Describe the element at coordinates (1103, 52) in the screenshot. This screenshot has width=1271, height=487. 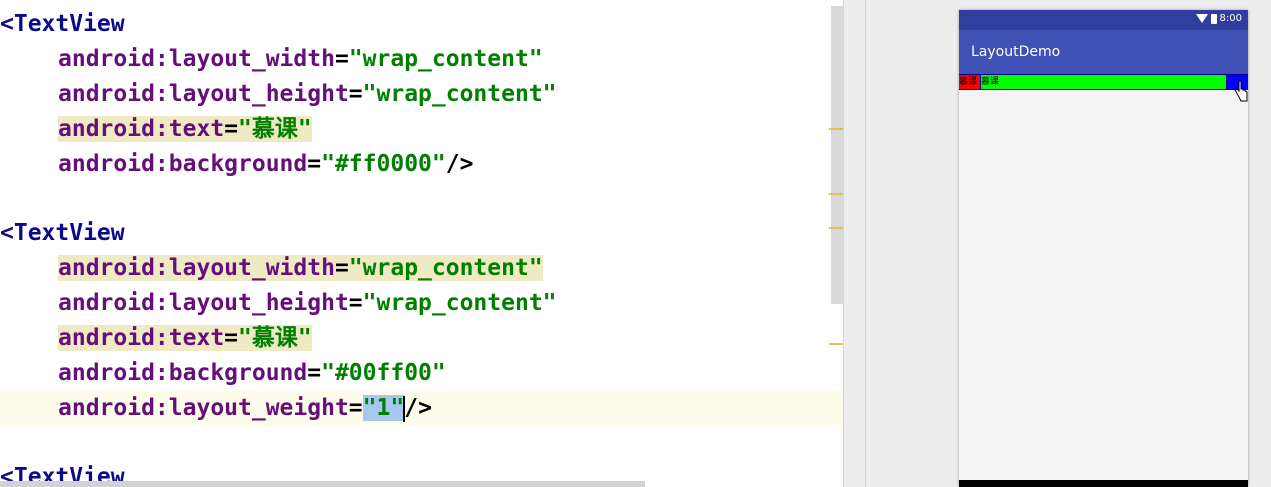
I see `app-bar: LayoutDemo` at that location.